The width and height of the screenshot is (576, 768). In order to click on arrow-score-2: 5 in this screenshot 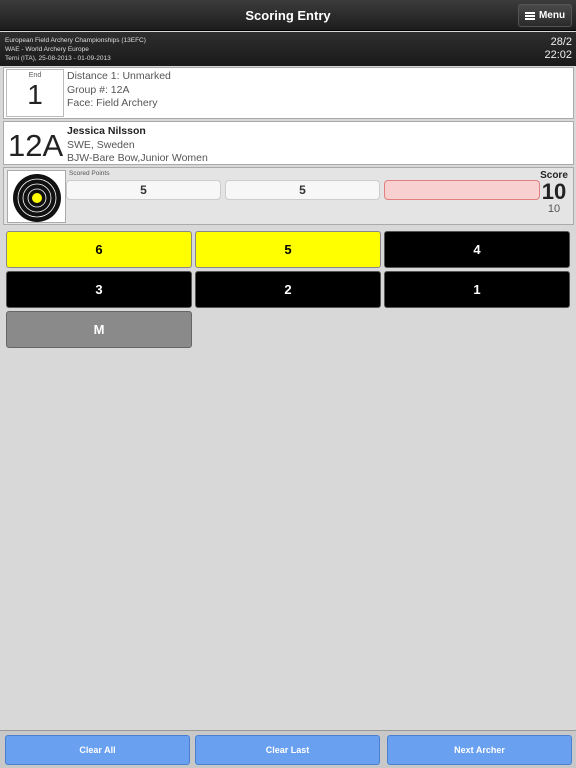, I will do `click(302, 190)`.